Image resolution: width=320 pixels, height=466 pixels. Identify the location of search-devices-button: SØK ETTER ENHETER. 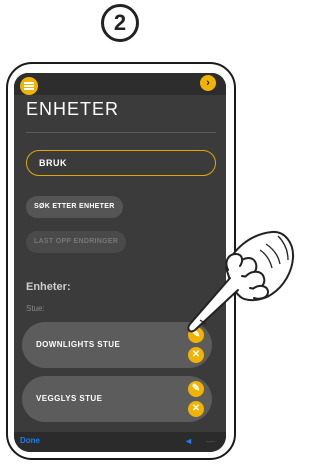
(74, 207).